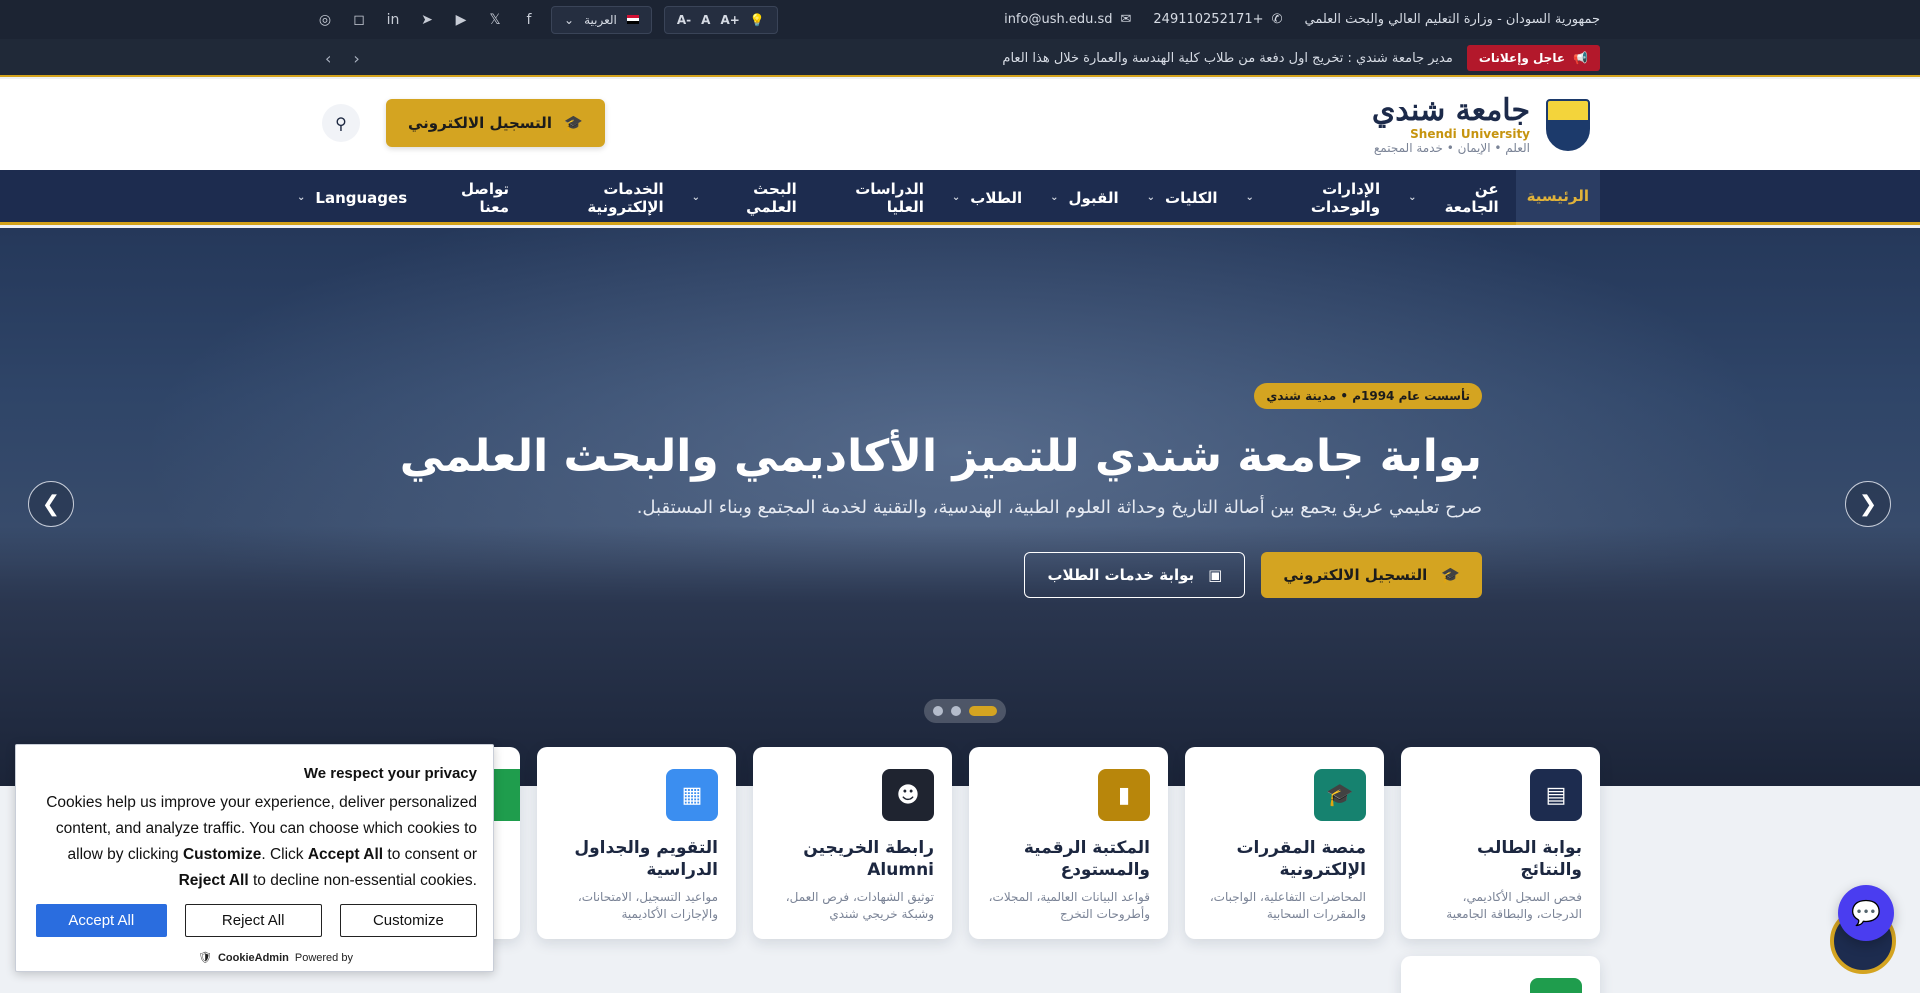  What do you see at coordinates (1451, 148) in the screenshot?
I see `university-slogan: العلم • الإيمان • خدمة المجتمع` at bounding box center [1451, 148].